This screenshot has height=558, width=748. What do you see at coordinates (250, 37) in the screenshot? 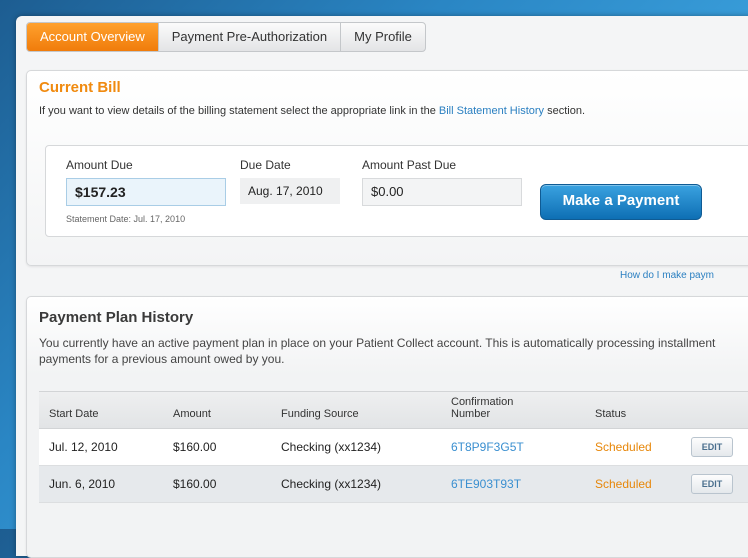
I see `tab-payment-pre-authorization: Payment Pre-Authorization` at bounding box center [250, 37].